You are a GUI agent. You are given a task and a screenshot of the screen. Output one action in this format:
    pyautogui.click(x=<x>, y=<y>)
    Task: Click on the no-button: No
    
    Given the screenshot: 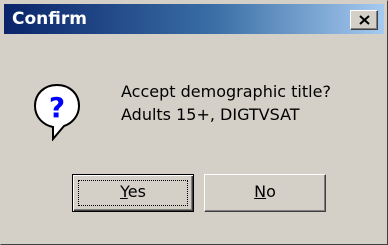 What is the action you would take?
    pyautogui.click(x=265, y=193)
    